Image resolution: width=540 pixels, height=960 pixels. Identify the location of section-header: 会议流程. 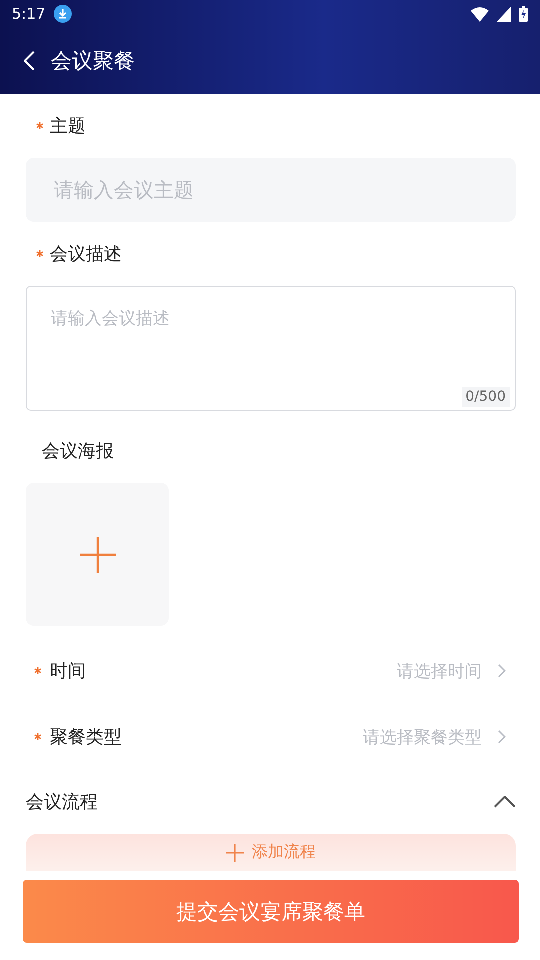
(283, 802).